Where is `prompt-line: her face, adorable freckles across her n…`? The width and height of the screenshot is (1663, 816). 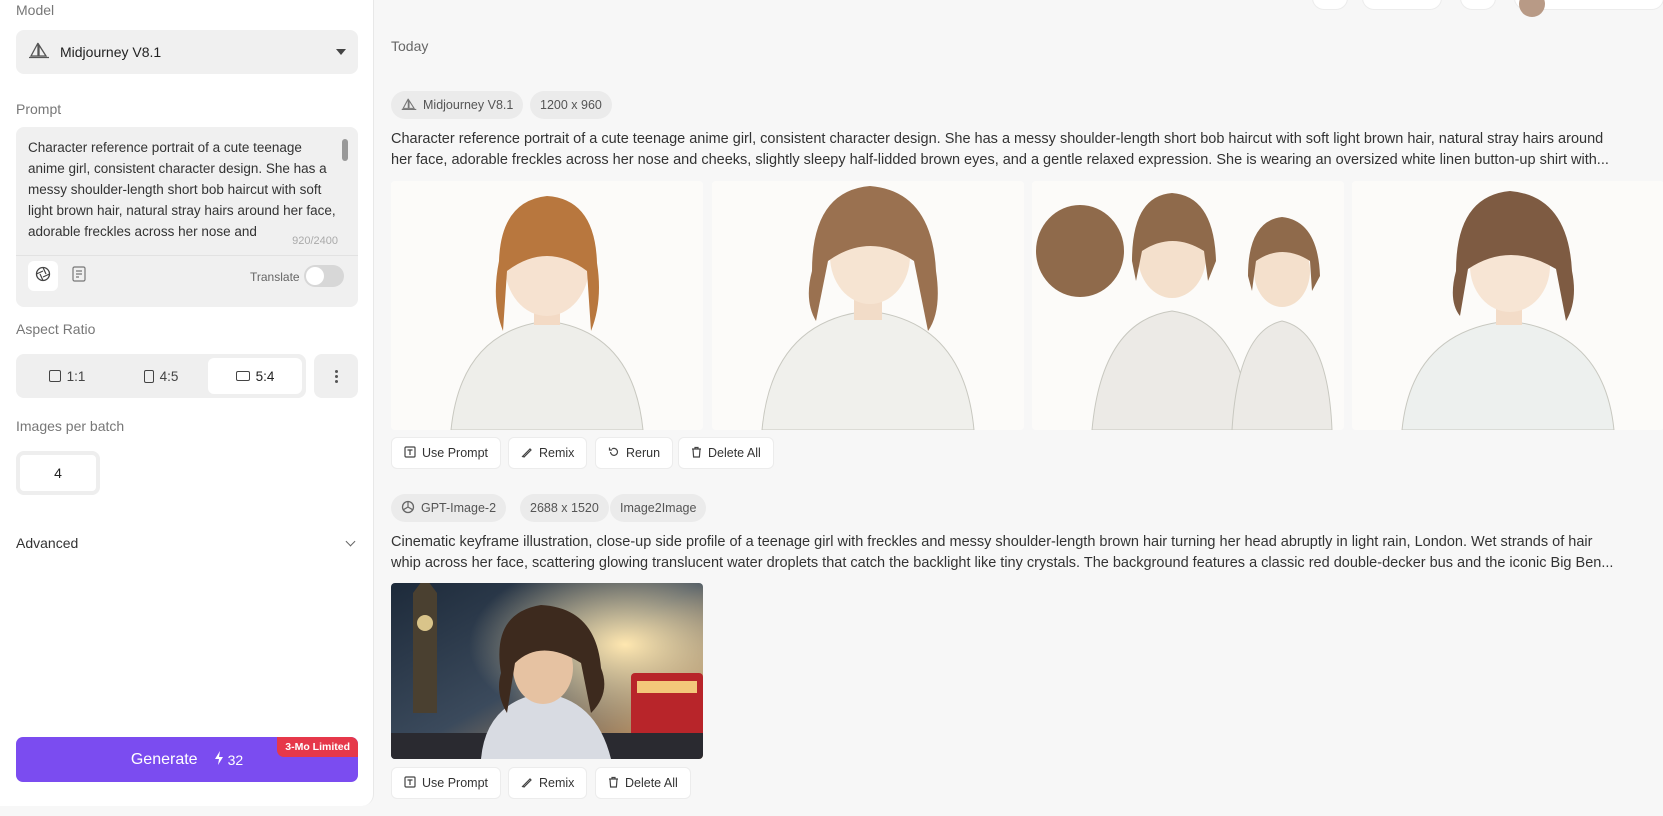 prompt-line: her face, adorable freckles across her n… is located at coordinates (1000, 160).